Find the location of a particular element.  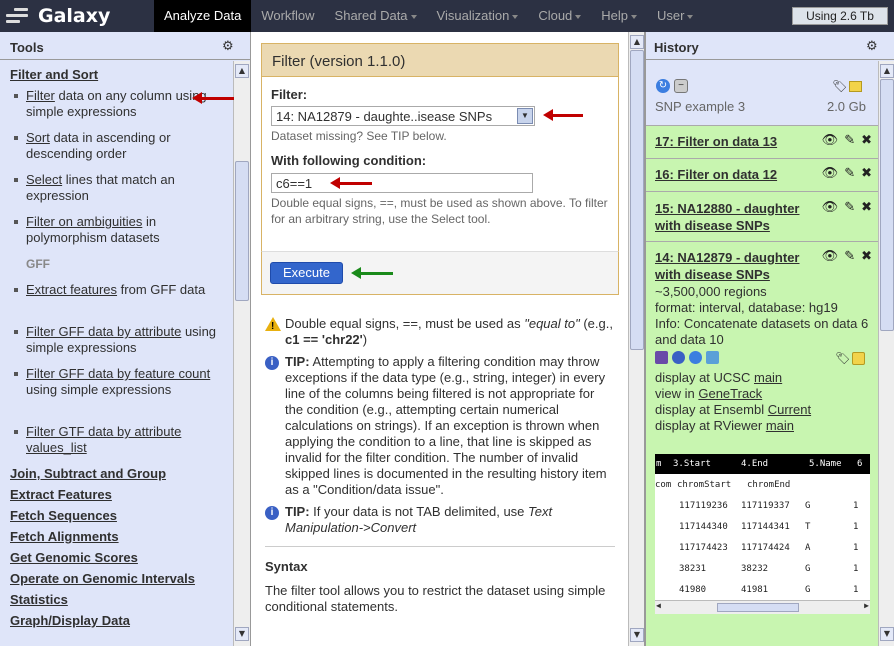

display-ensembl-link: Current is located at coordinates (789, 409).